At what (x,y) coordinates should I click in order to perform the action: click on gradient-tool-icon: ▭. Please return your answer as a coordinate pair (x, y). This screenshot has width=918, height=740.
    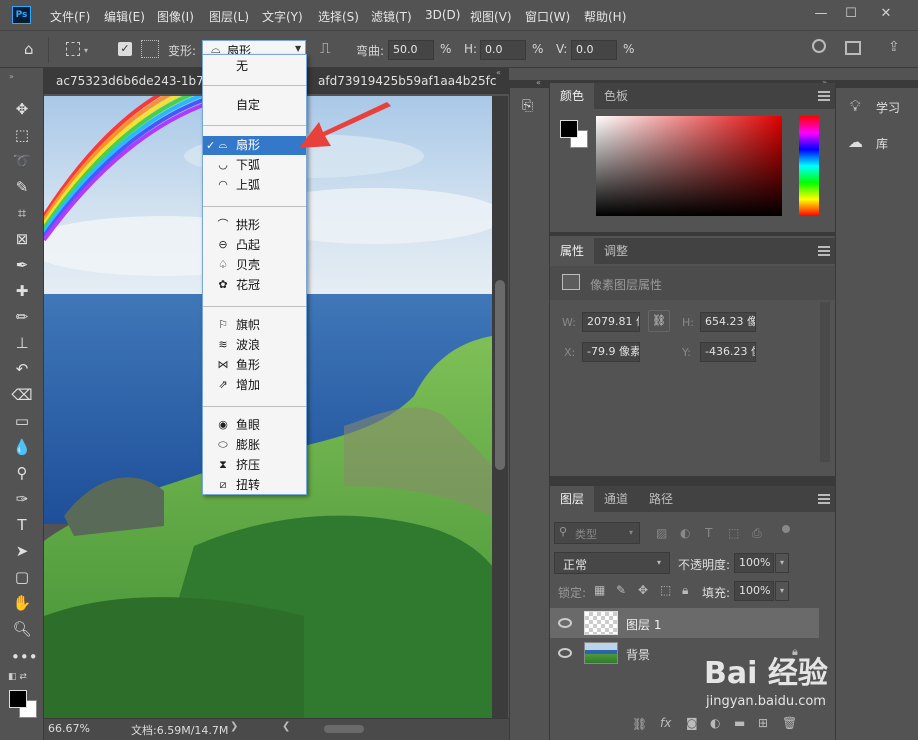
    Looking at the image, I should click on (22, 421).